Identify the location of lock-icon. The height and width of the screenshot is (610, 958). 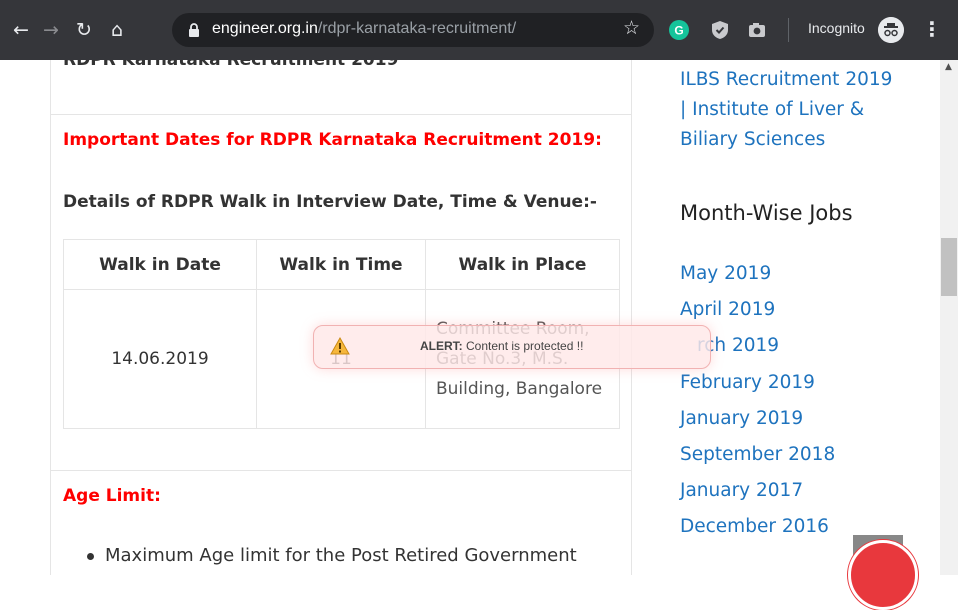
(194, 30).